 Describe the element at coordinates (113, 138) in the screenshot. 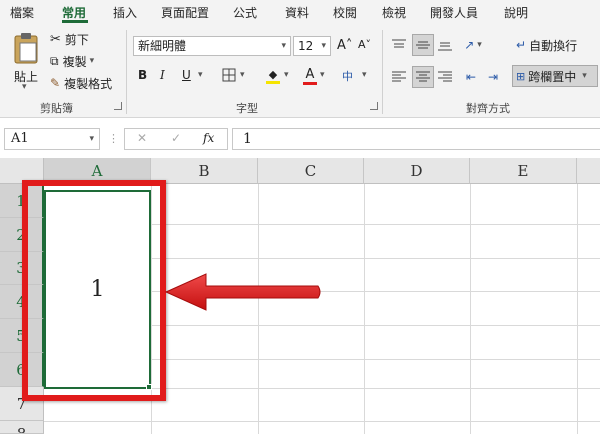

I see `more-options-icon: ⋮` at that location.